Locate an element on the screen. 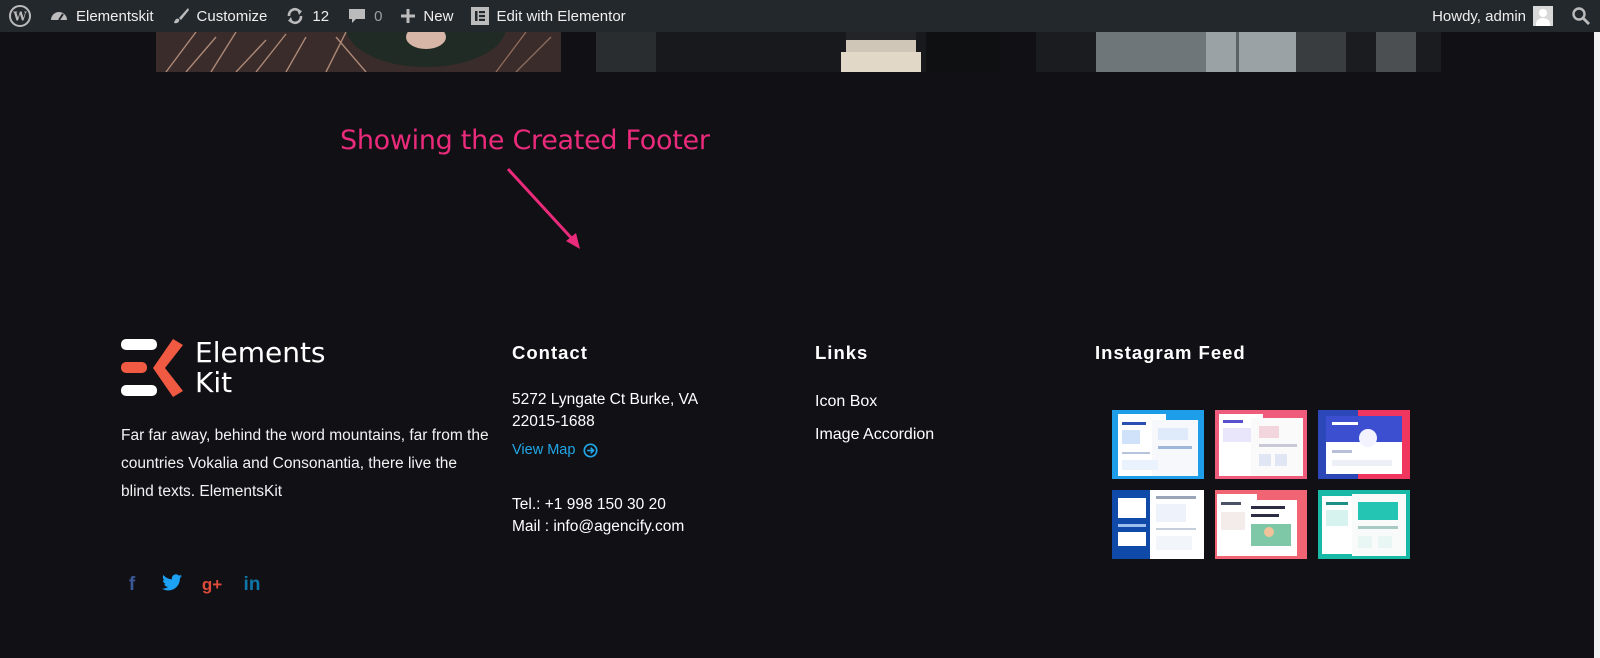 The width and height of the screenshot is (1600, 658). search-button is located at coordinates (1581, 16).